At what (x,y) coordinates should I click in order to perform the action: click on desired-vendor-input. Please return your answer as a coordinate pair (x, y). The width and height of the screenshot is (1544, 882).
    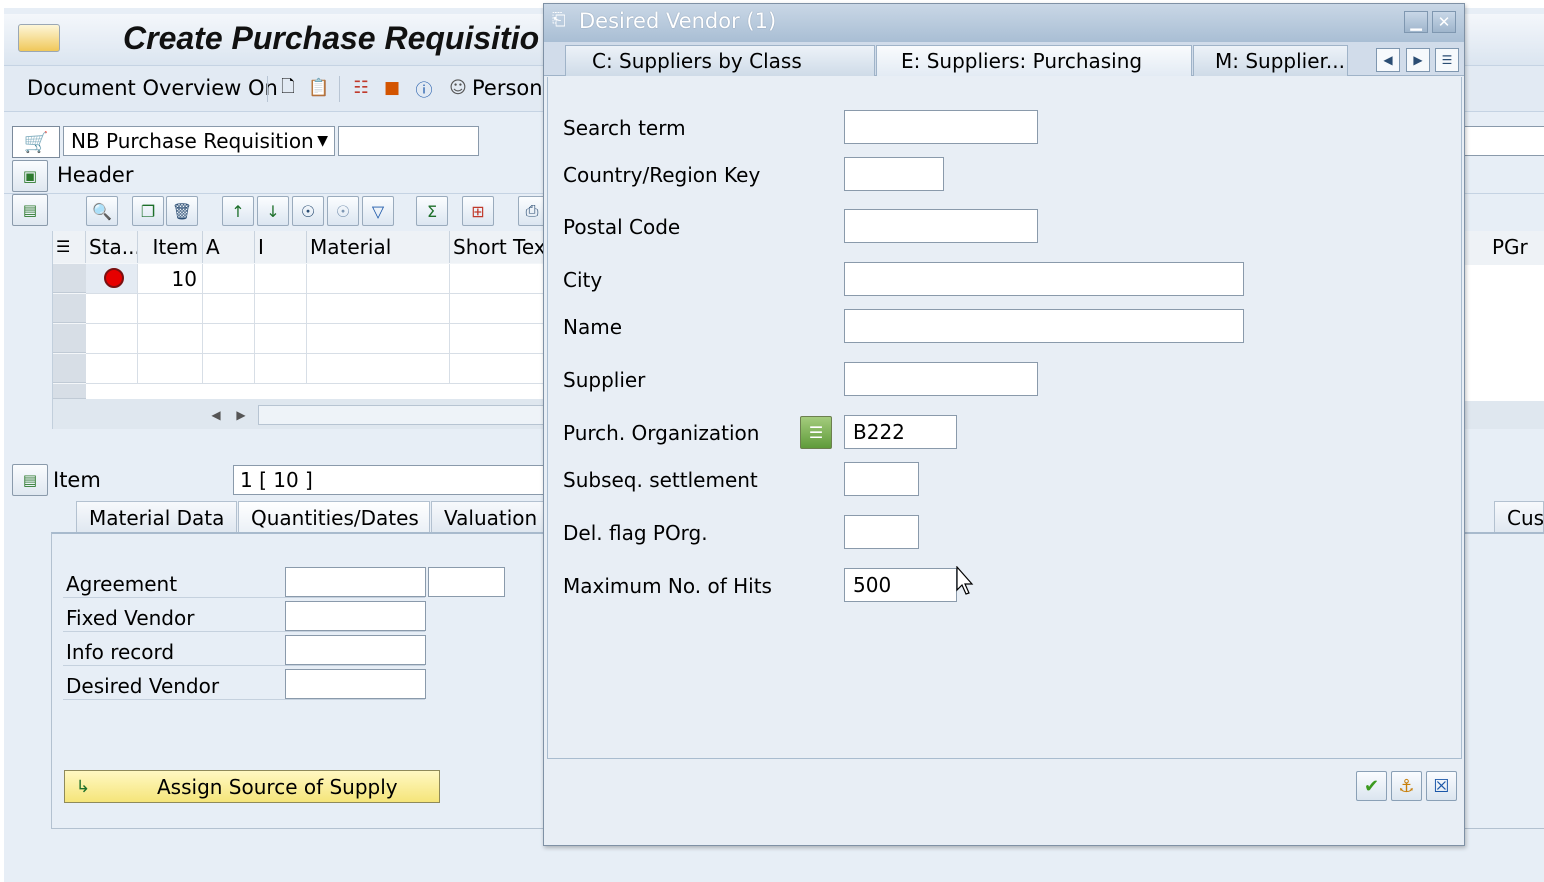
    Looking at the image, I should click on (355, 684).